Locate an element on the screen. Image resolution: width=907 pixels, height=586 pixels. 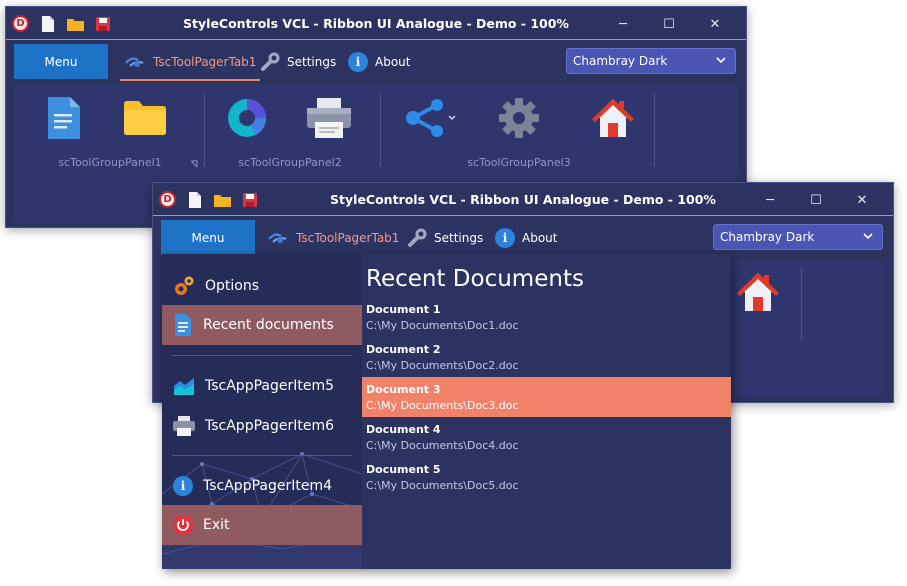
pie-chart-icon is located at coordinates (247, 118).